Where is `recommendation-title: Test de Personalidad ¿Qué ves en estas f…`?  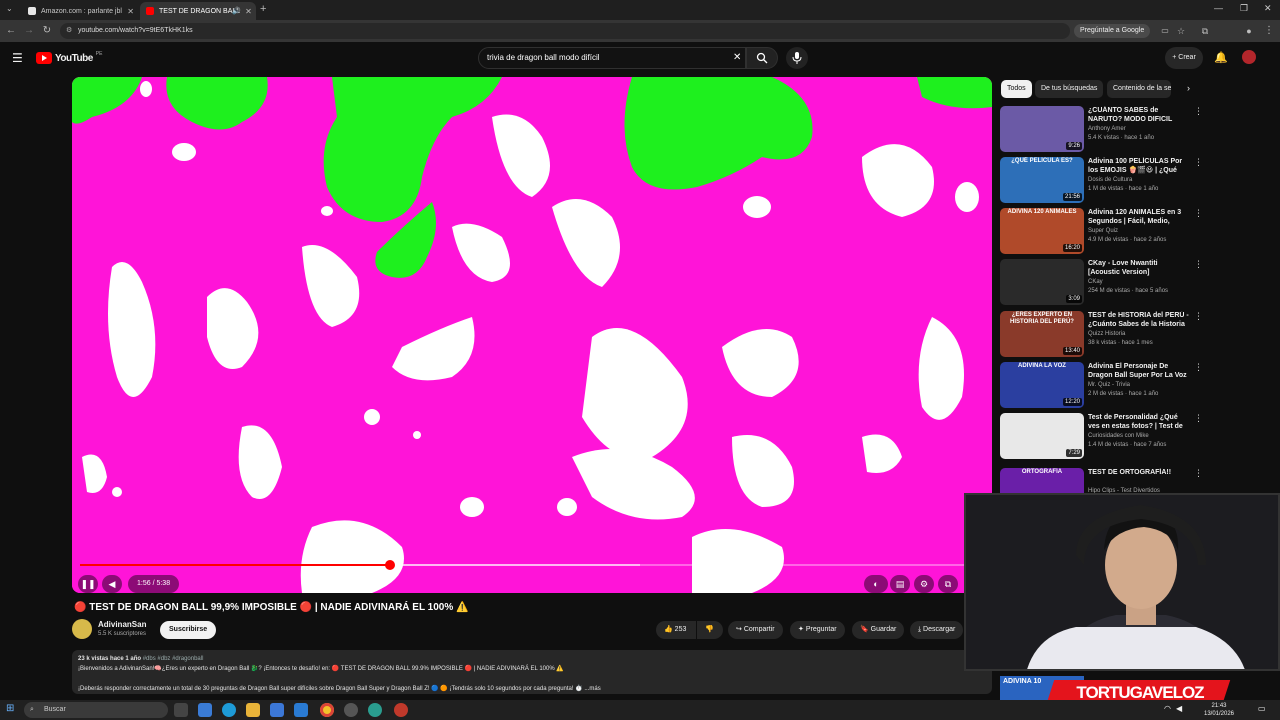
recommendation-title: Test de Personalidad ¿Qué ves en estas f… is located at coordinates (1139, 422).